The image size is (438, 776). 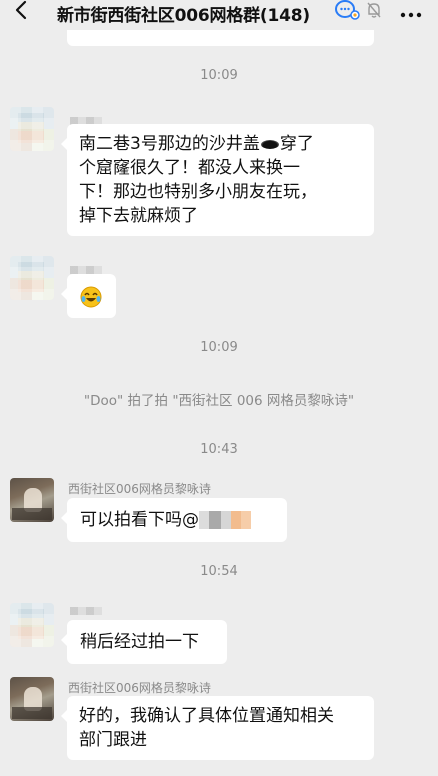 I want to click on chevron-left-icon, so click(x=21, y=12).